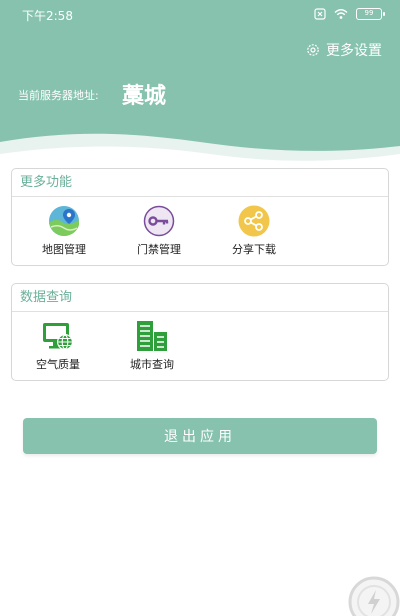 The height and width of the screenshot is (616, 400). Describe the element at coordinates (313, 50) in the screenshot. I see `gear-icon` at that location.